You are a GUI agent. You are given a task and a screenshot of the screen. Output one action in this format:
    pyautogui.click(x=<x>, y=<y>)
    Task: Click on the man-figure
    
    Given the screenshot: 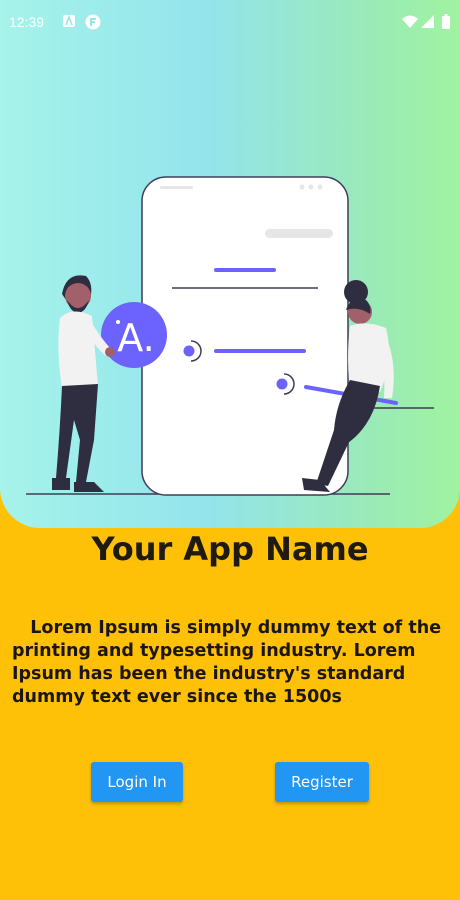 What is the action you would take?
    pyautogui.click(x=83, y=383)
    